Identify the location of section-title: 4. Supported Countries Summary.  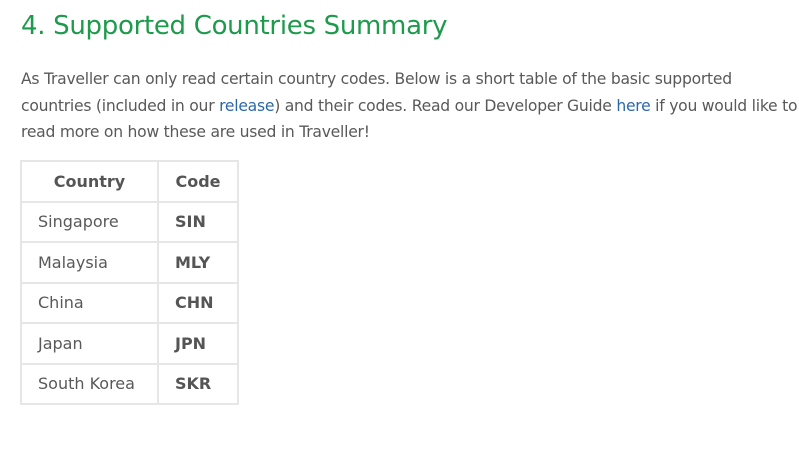
(234, 26).